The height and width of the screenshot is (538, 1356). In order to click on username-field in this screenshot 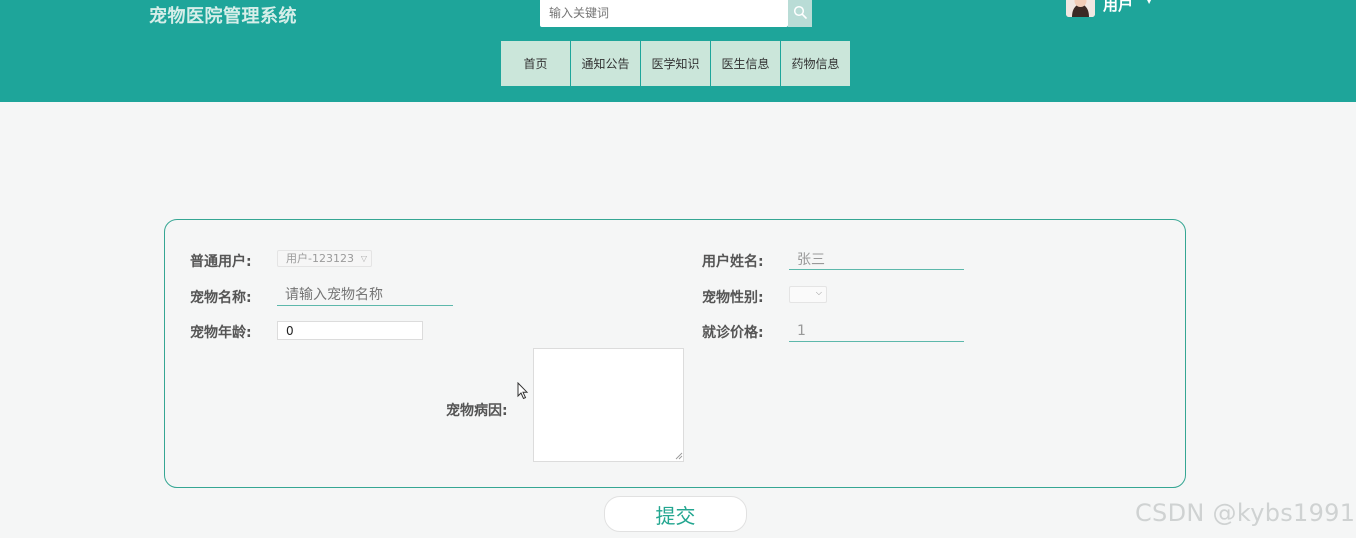, I will do `click(876, 259)`.